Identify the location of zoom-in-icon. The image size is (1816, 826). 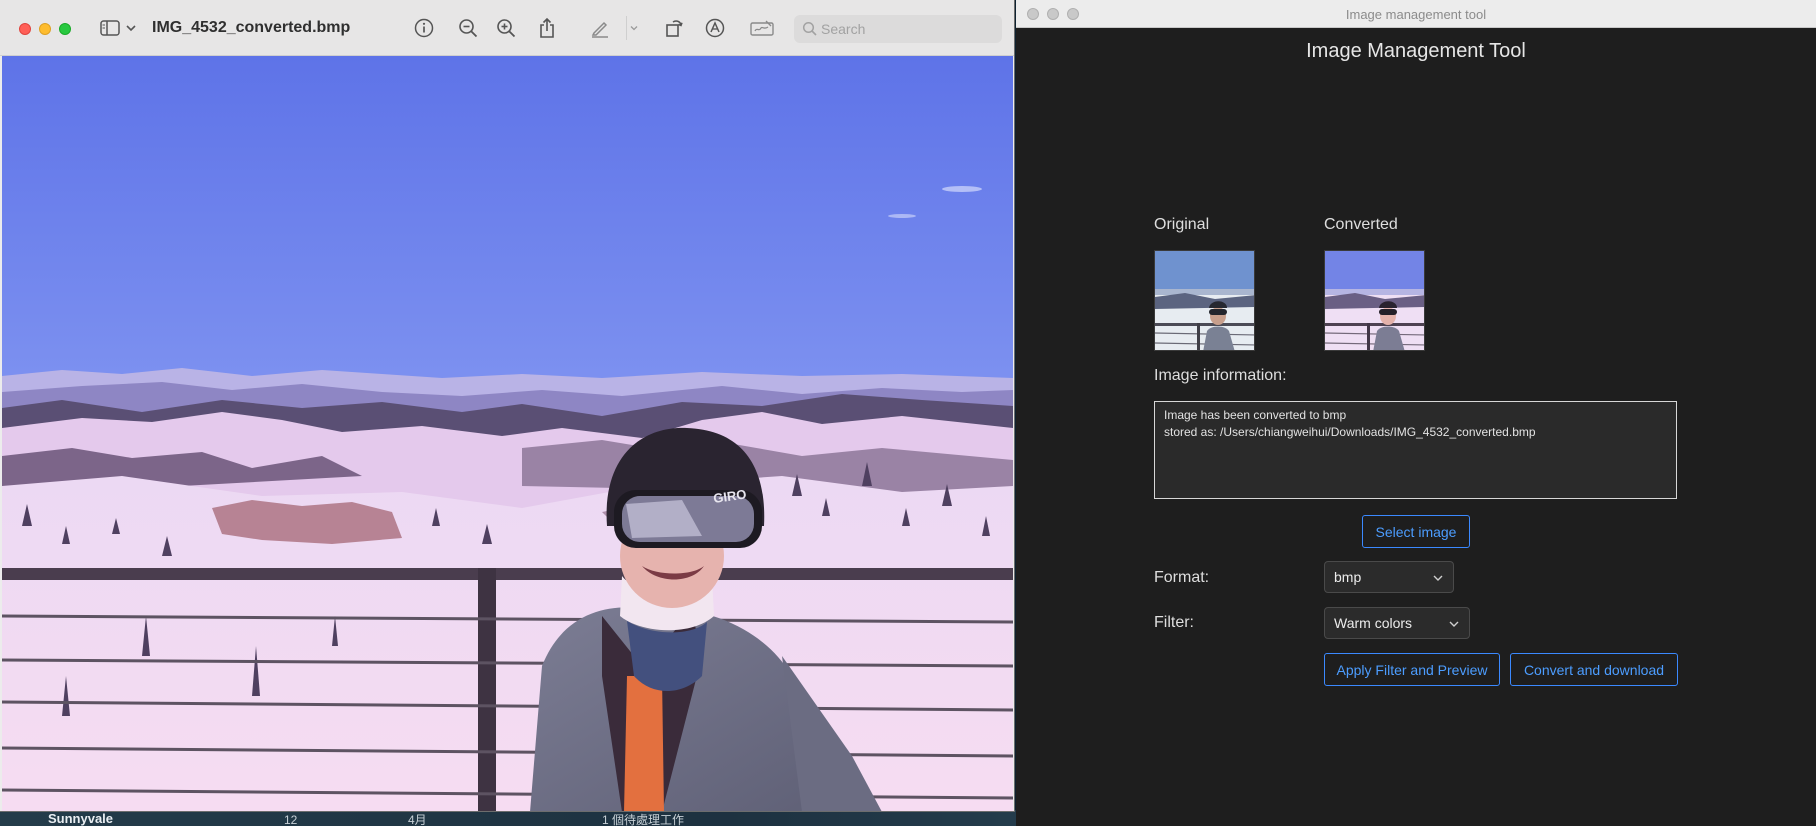
(506, 28).